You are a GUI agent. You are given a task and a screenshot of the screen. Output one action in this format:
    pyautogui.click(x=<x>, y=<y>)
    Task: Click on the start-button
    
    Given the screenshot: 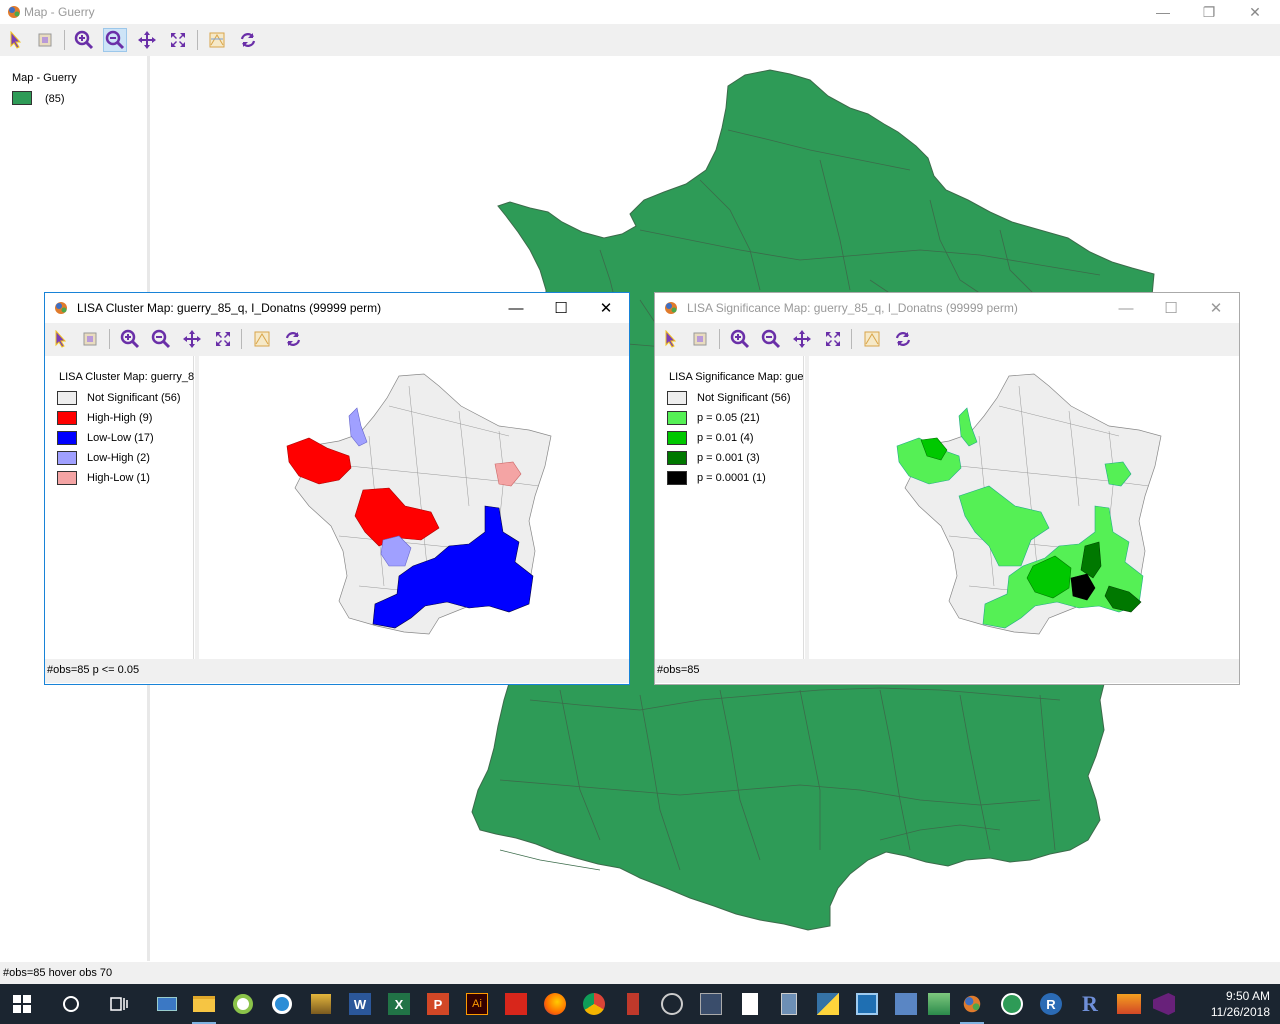 What is the action you would take?
    pyautogui.click(x=22, y=1004)
    